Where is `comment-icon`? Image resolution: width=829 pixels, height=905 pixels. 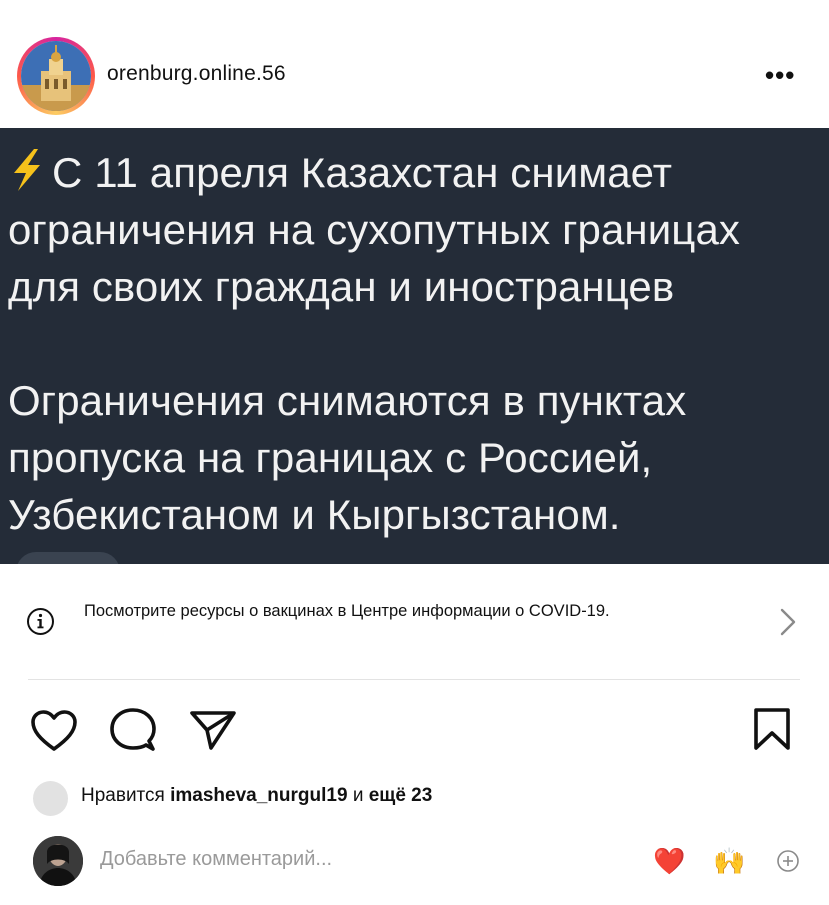
comment-icon is located at coordinates (133, 730).